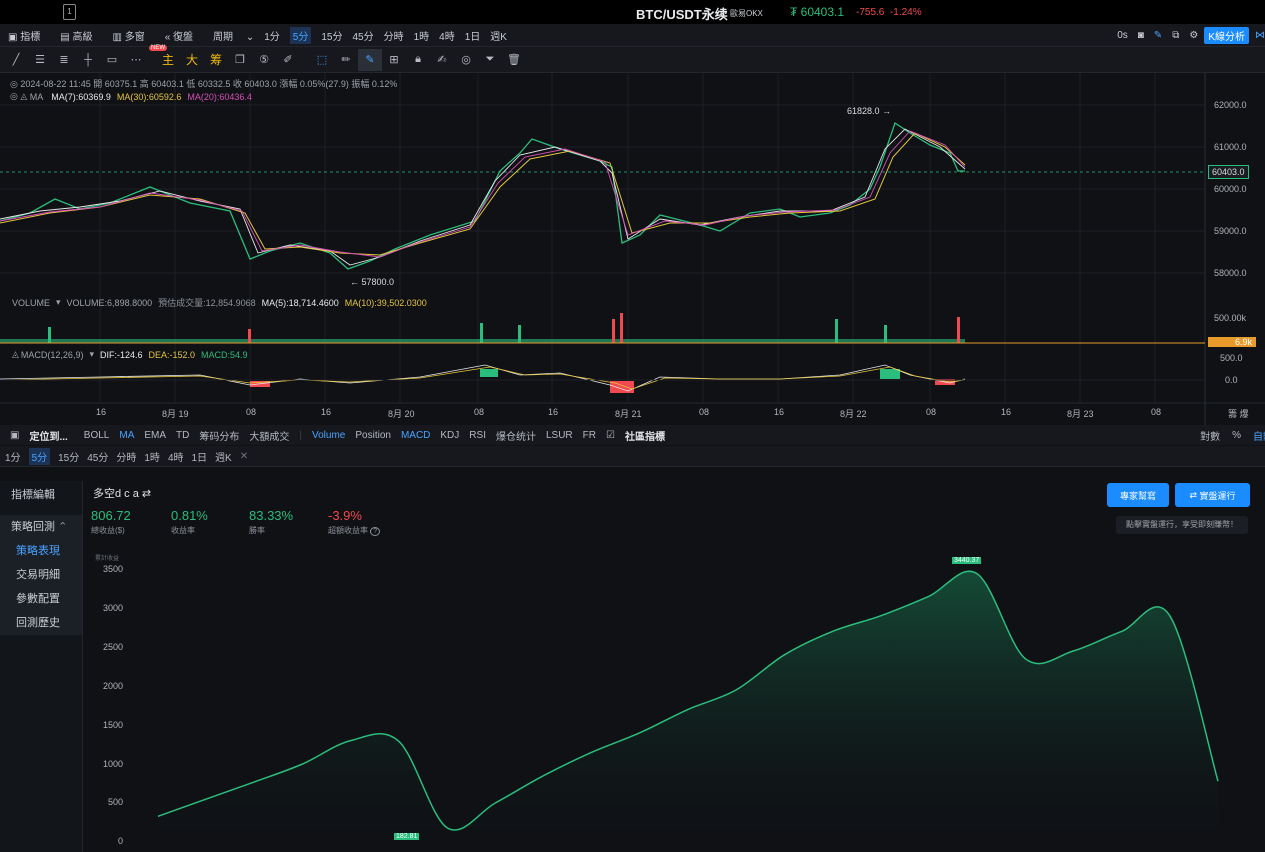 The image size is (1265, 852). I want to click on five-min-icon: ⑤, so click(264, 60).